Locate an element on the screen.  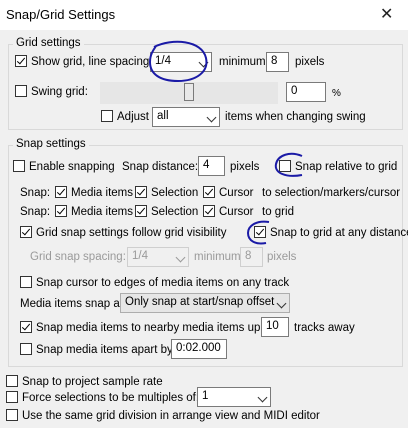
snap-relative-checkbox is located at coordinates (285, 166).